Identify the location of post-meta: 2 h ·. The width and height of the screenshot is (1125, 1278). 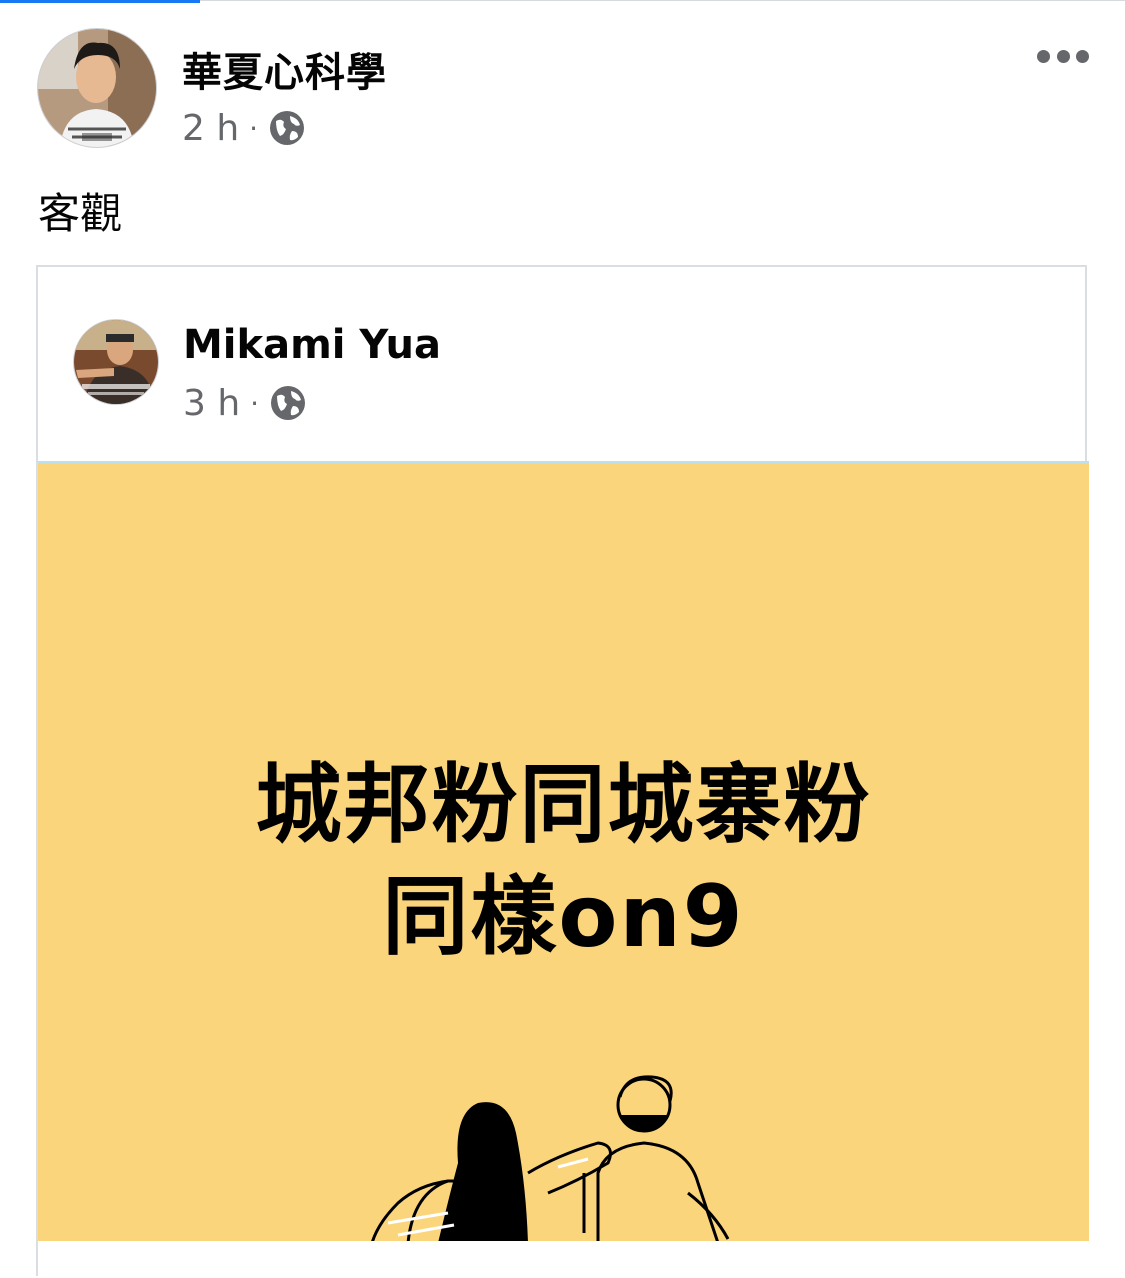
(244, 128).